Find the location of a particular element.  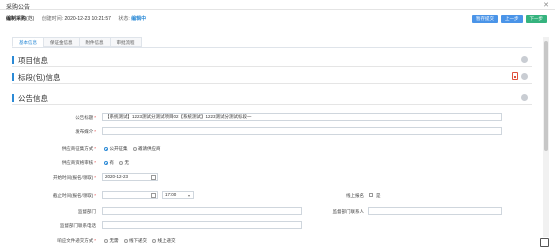

document-type: 编制采购 is located at coordinates (16, 19).